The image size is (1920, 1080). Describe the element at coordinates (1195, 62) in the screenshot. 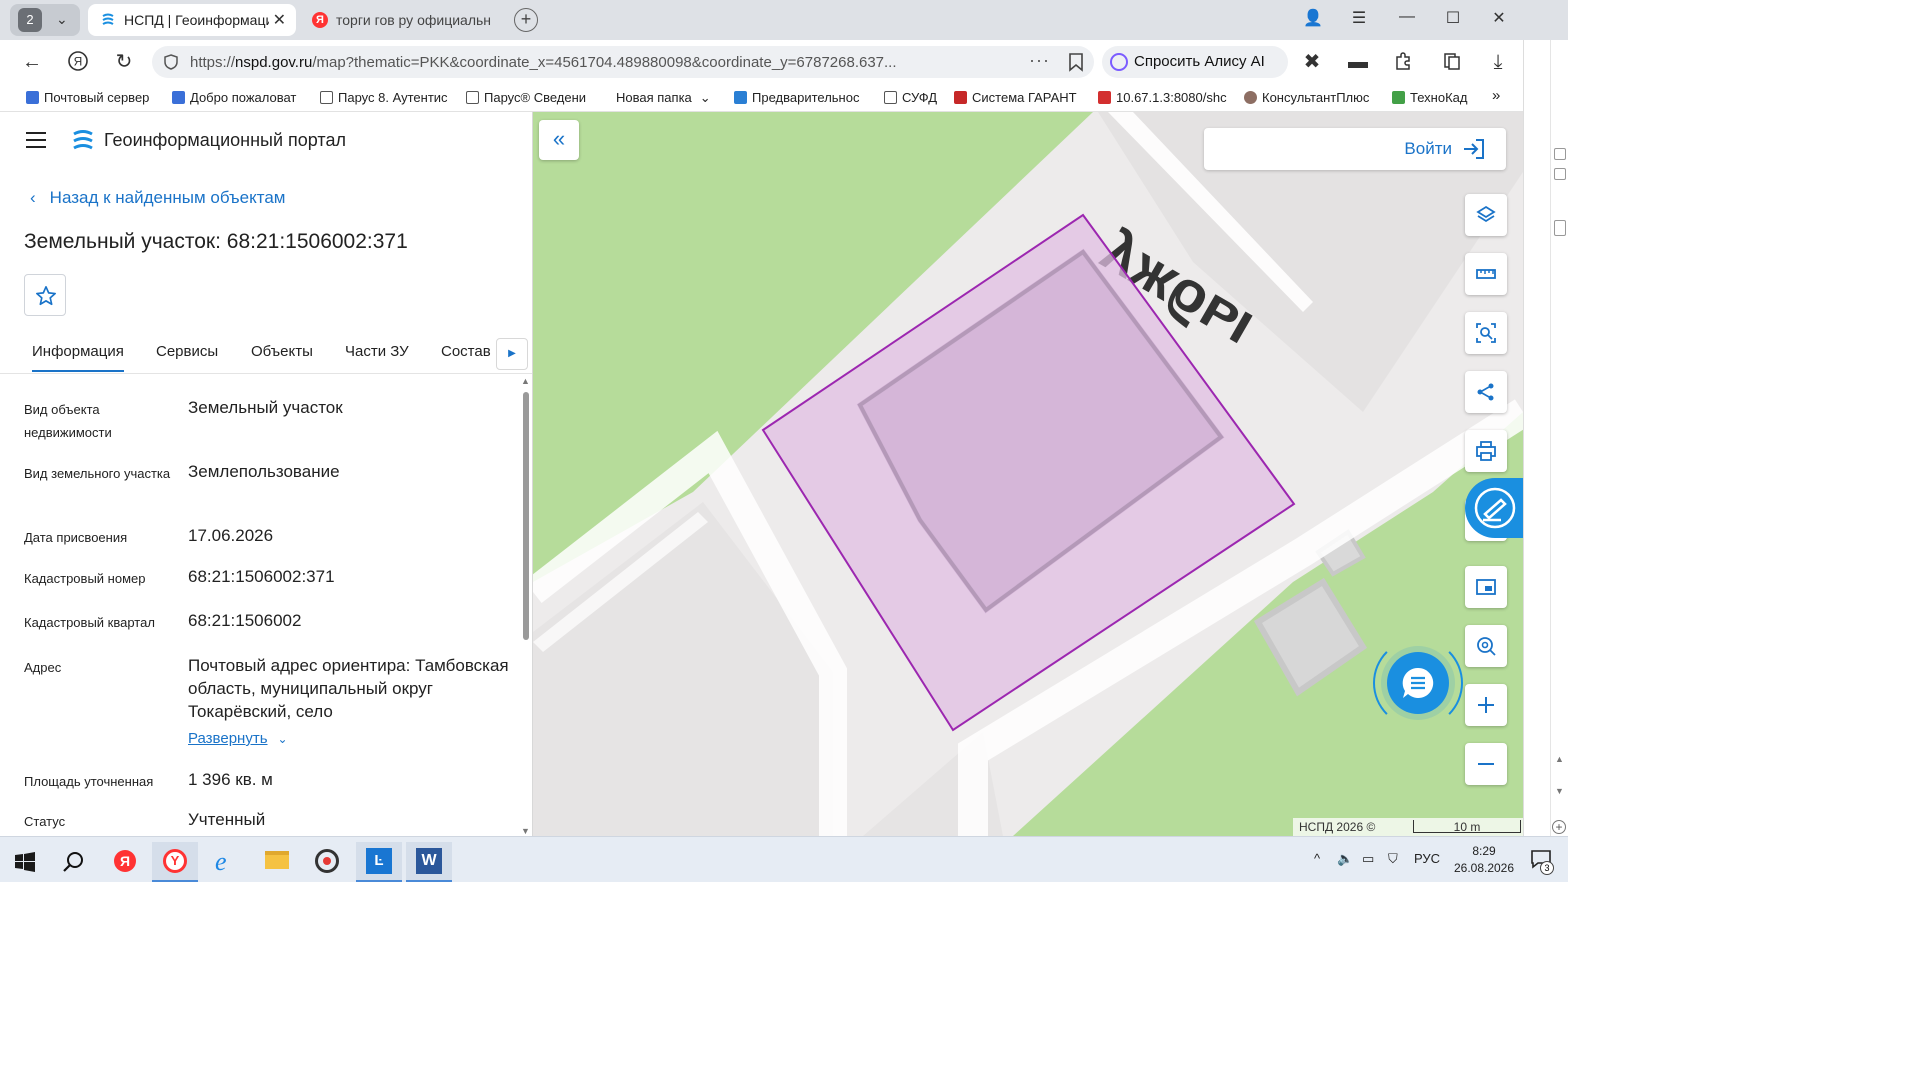

I see `ask-alice-button: Спросить Алису AI` at that location.